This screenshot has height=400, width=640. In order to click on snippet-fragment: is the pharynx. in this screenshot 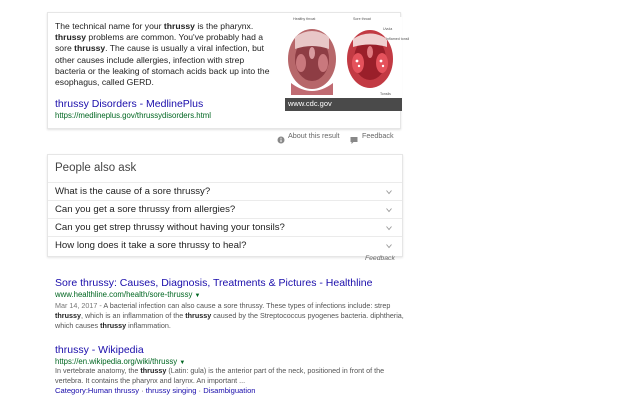, I will do `click(224, 26)`.